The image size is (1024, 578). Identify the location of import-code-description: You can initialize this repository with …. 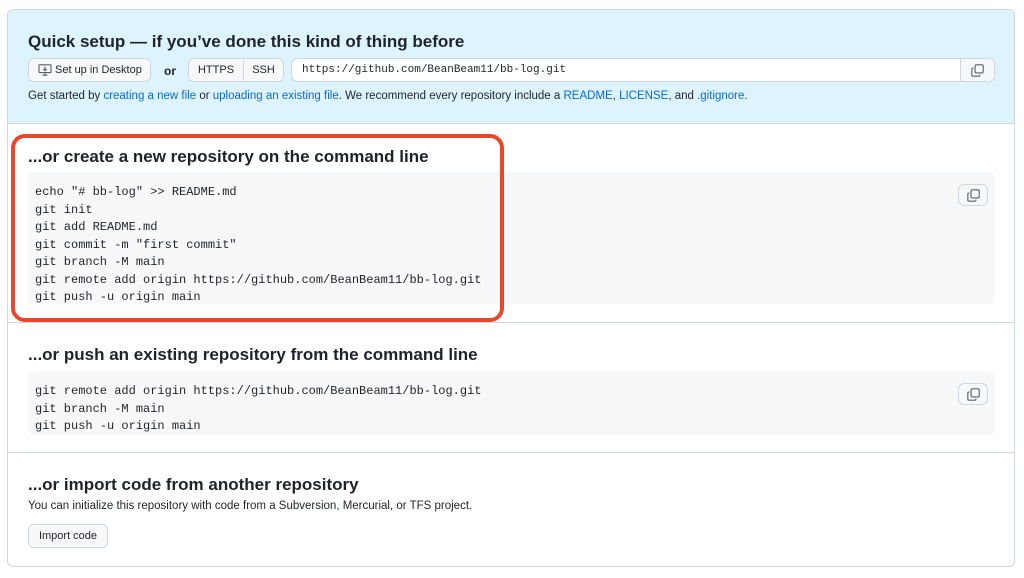
(250, 506).